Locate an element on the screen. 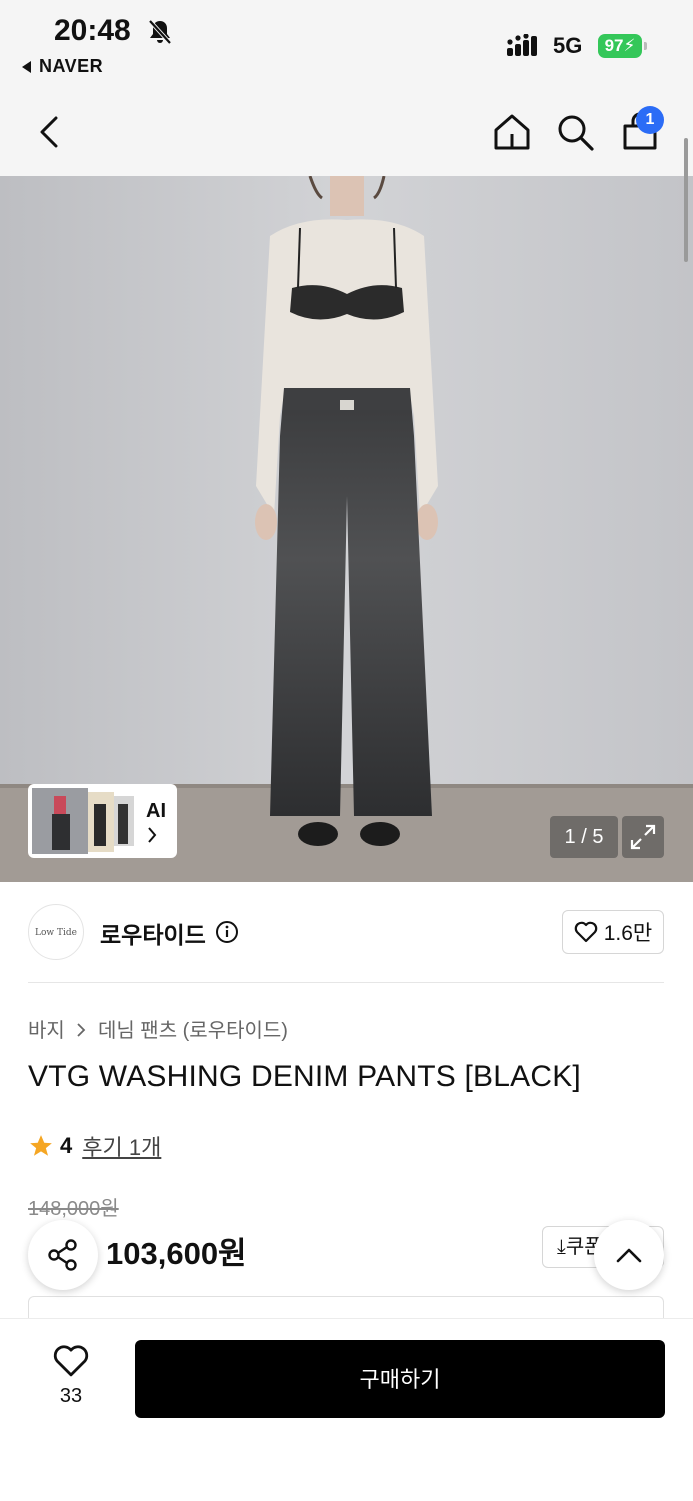 The image size is (693, 1501). share-icon is located at coordinates (62, 1255).